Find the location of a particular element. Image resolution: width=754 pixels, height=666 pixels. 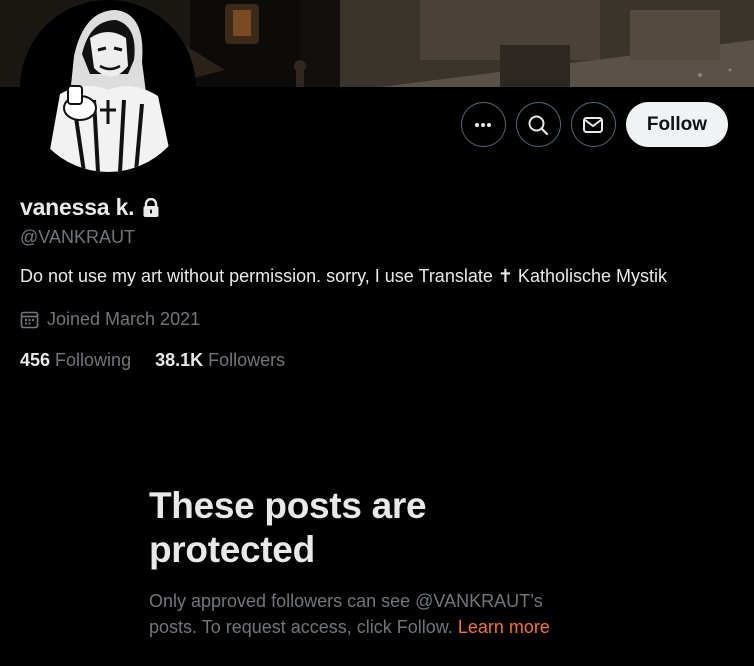

more-button is located at coordinates (483, 124).